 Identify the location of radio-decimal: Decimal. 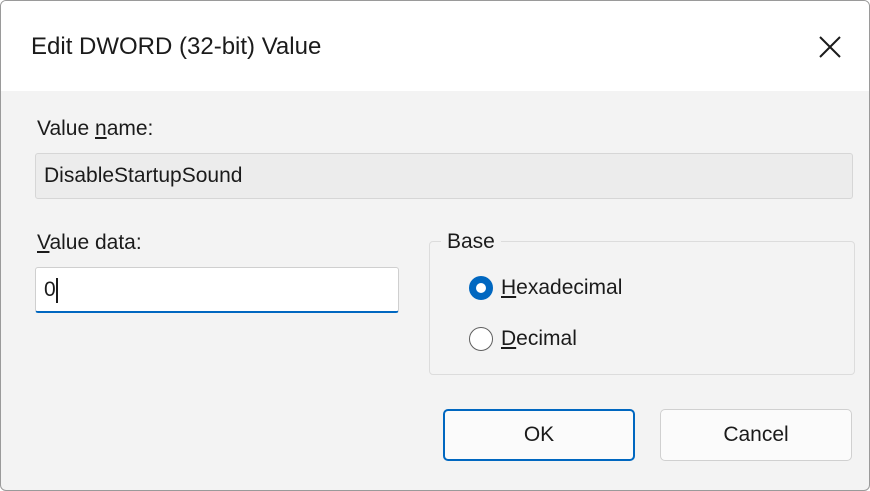
(523, 339).